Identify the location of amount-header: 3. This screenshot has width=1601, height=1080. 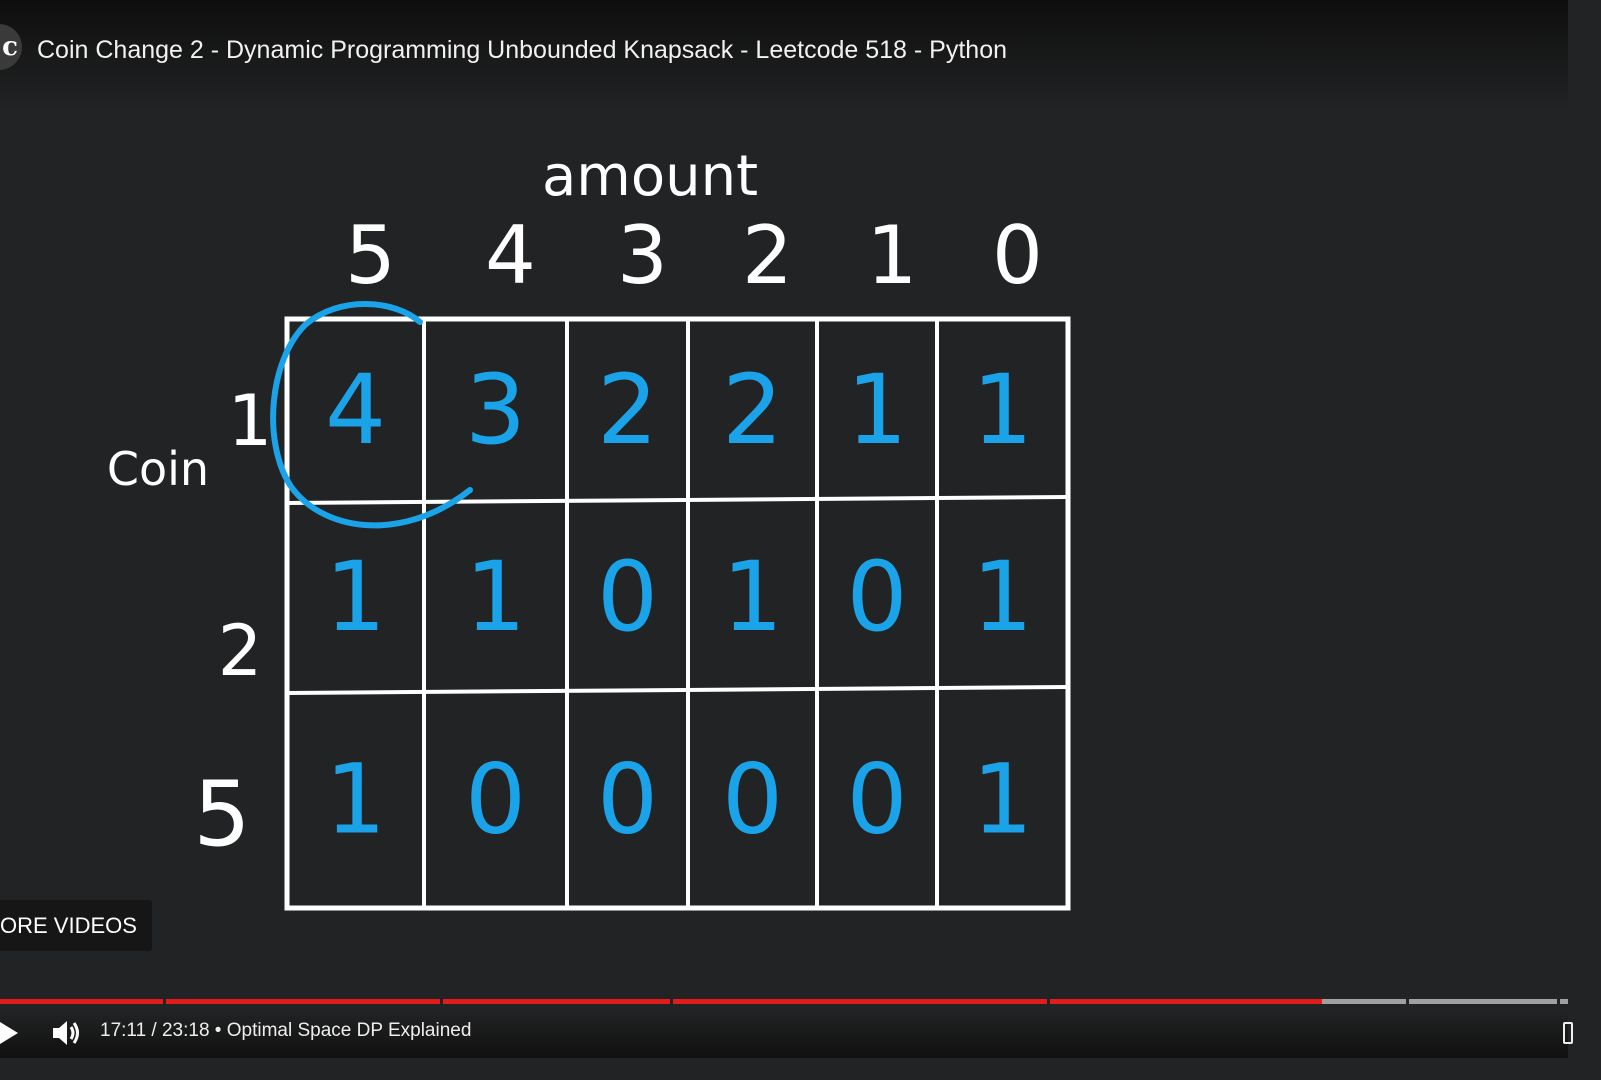
(642, 255).